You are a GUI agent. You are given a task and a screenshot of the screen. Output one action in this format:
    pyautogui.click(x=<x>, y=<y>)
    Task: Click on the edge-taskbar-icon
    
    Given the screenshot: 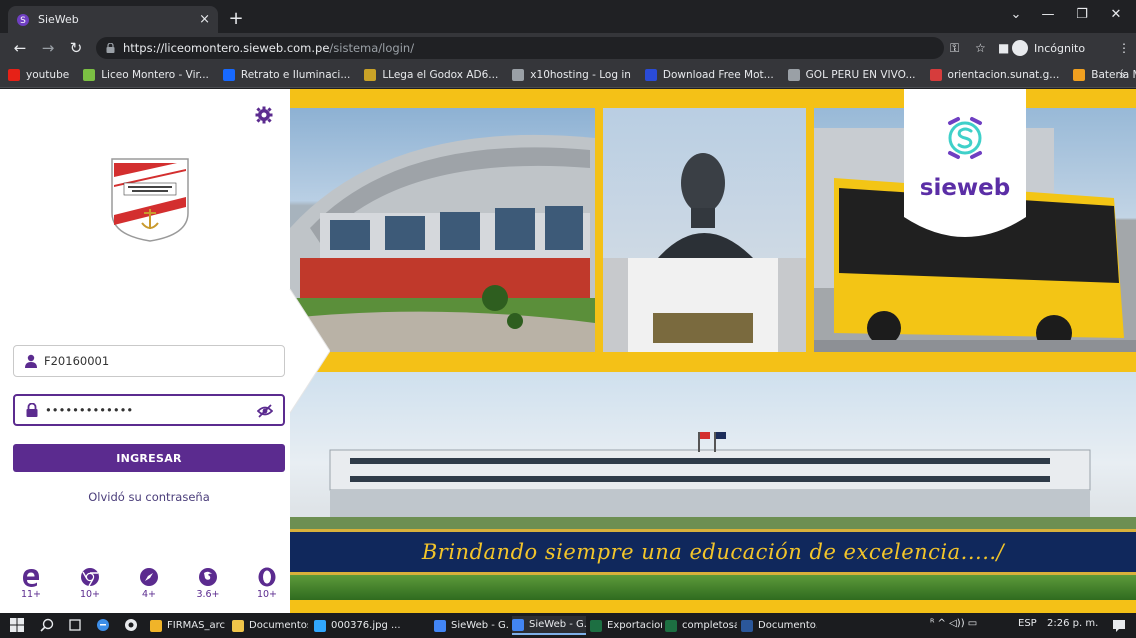 What is the action you would take?
    pyautogui.click(x=103, y=625)
    